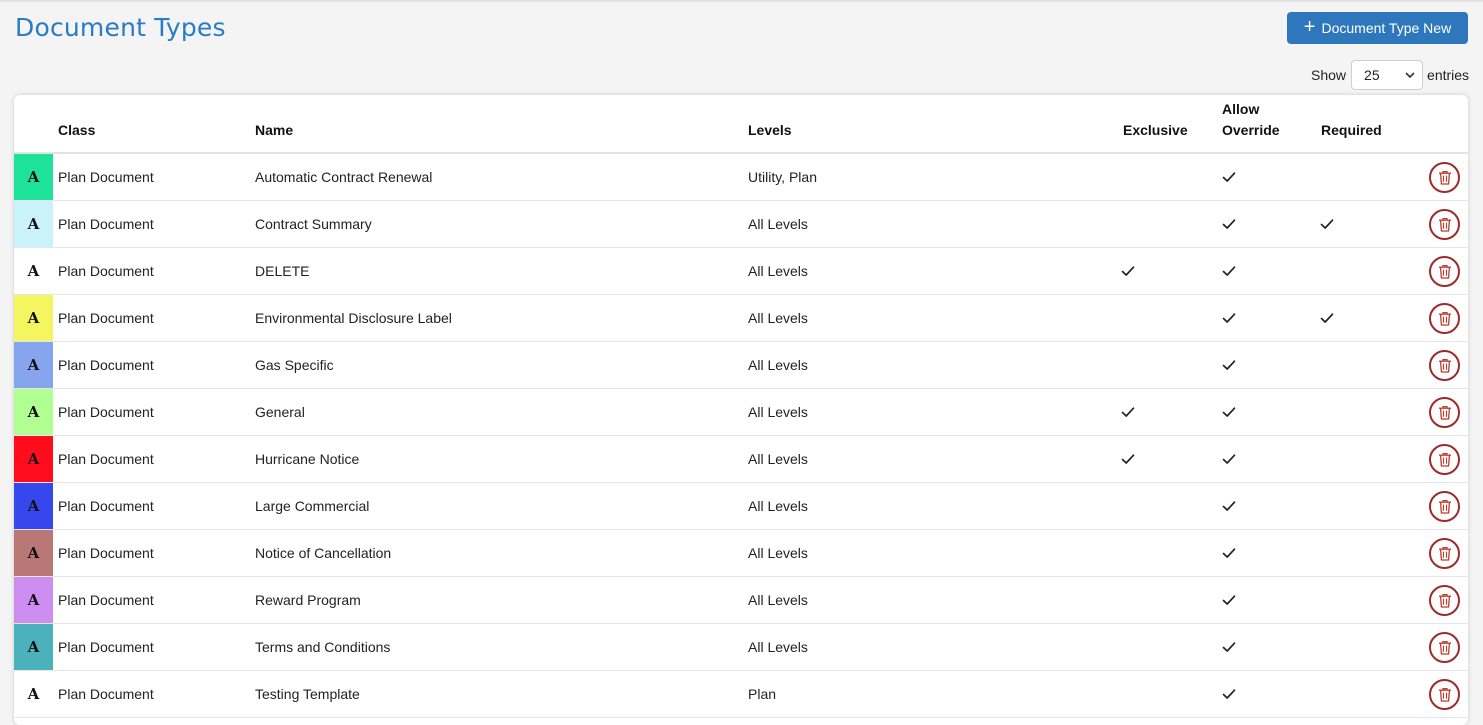  What do you see at coordinates (741, 600) in the screenshot?
I see `table-row: A Plan Document Reward Program All Levels` at bounding box center [741, 600].